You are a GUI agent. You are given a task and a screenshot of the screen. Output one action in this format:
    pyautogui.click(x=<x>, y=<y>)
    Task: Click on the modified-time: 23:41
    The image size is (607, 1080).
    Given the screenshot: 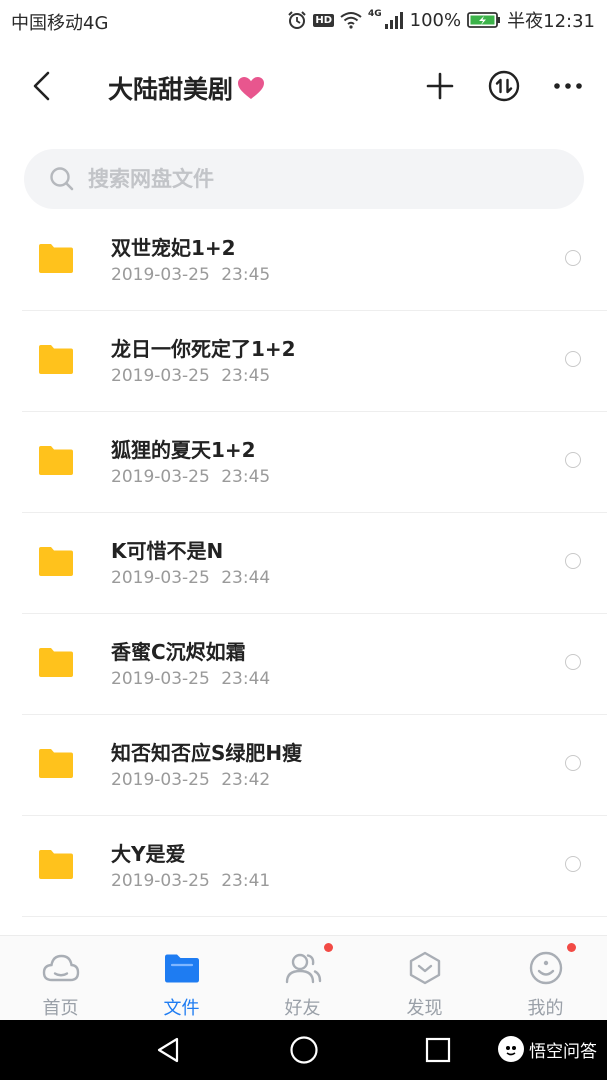 What is the action you would take?
    pyautogui.click(x=246, y=881)
    